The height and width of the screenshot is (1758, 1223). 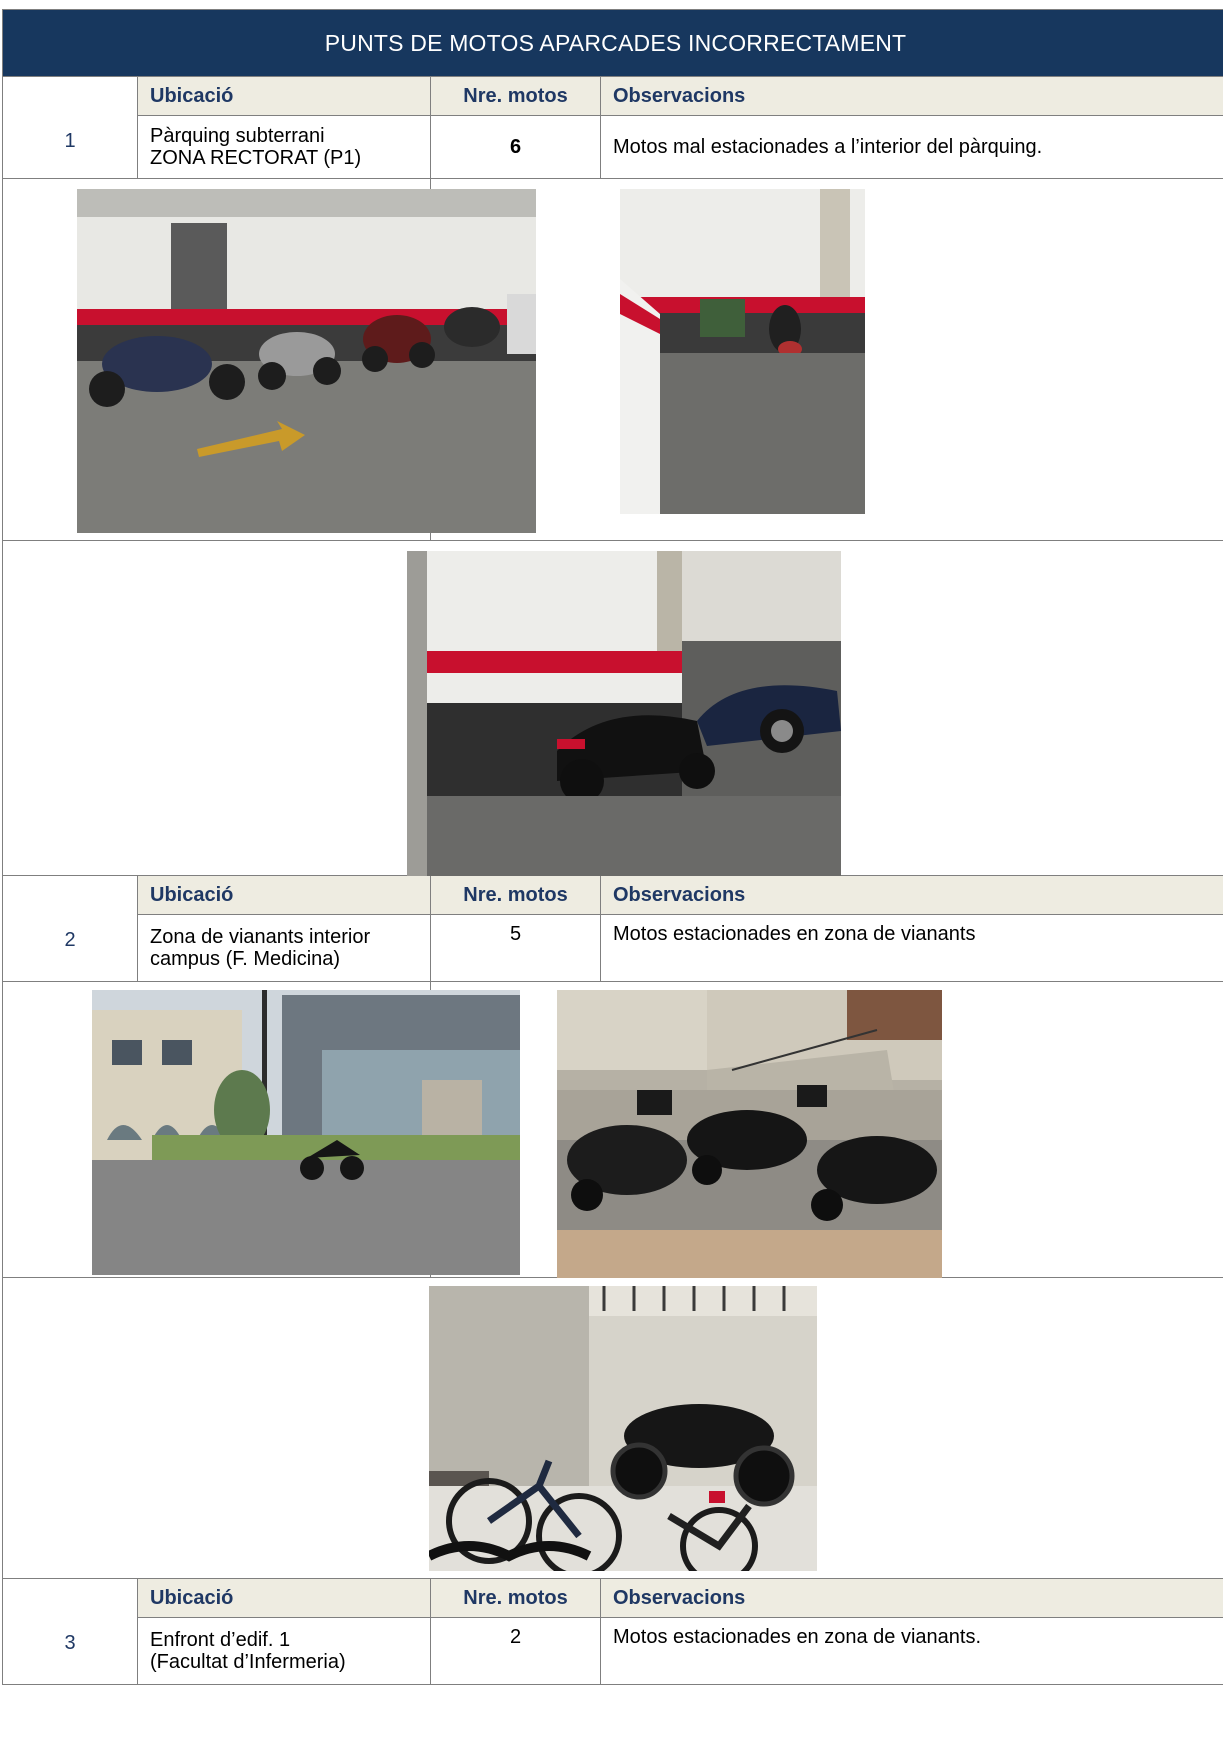 What do you see at coordinates (237, 136) in the screenshot?
I see `location-line: Pàrquing subterrani` at bounding box center [237, 136].